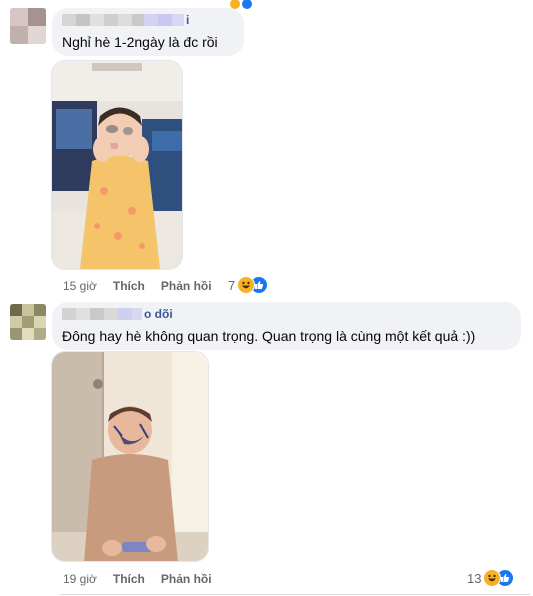 This screenshot has height=596, width=533. What do you see at coordinates (187, 20) in the screenshot?
I see `author-name-visible: i` at bounding box center [187, 20].